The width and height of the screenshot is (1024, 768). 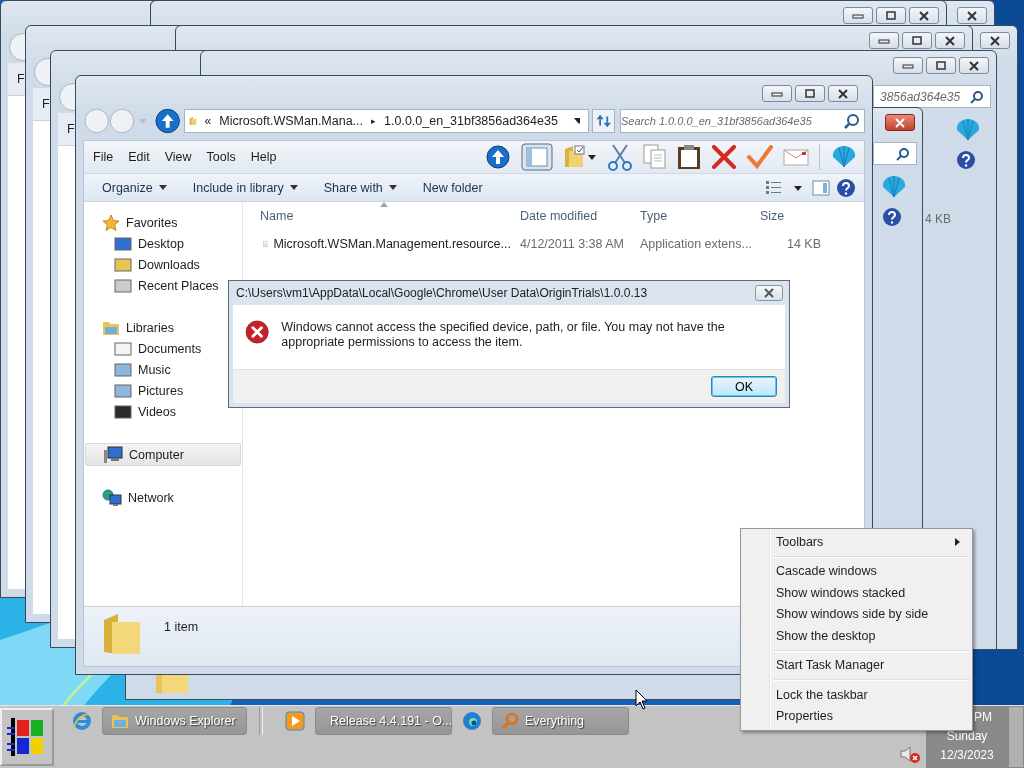 I want to click on table-cell-text: 14 KB, so click(x=803, y=244).